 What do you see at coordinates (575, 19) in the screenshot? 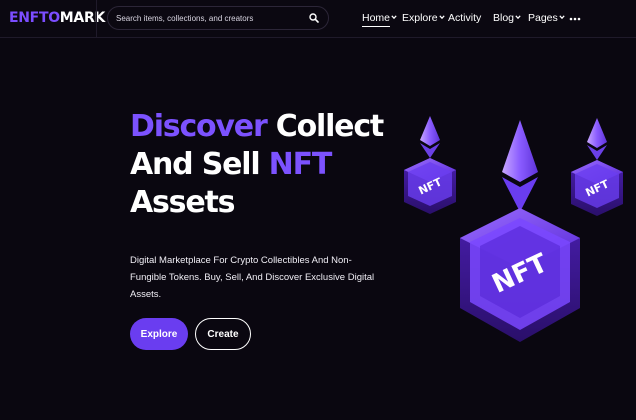
I see `more-dots-icon` at bounding box center [575, 19].